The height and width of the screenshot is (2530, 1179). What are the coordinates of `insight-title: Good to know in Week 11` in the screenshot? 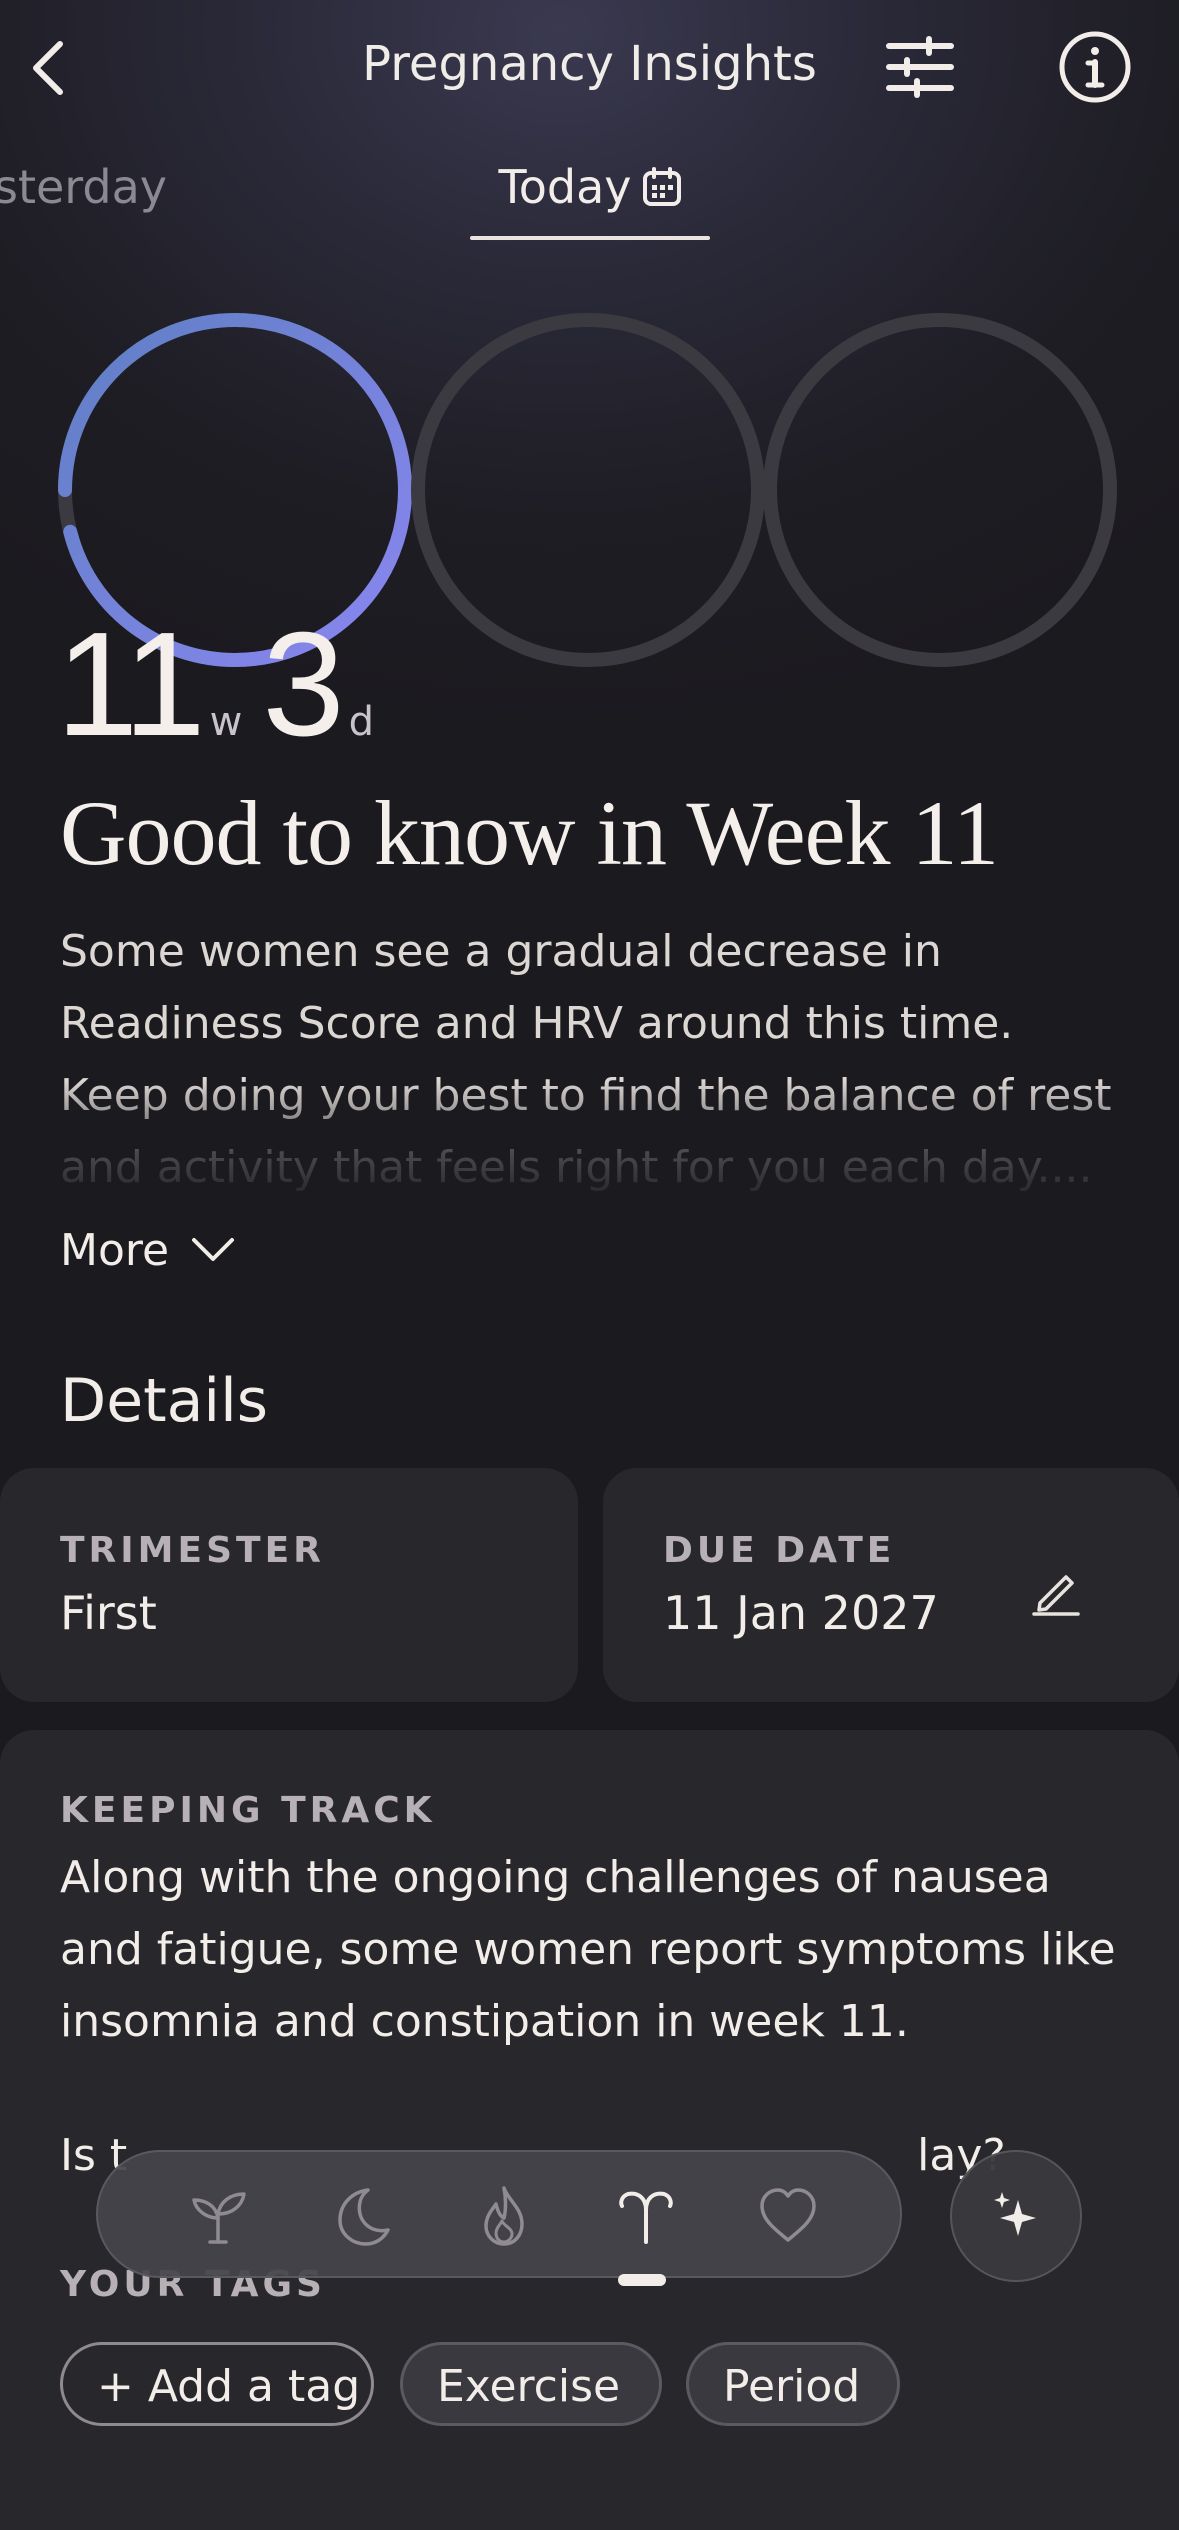 It's located at (529, 833).